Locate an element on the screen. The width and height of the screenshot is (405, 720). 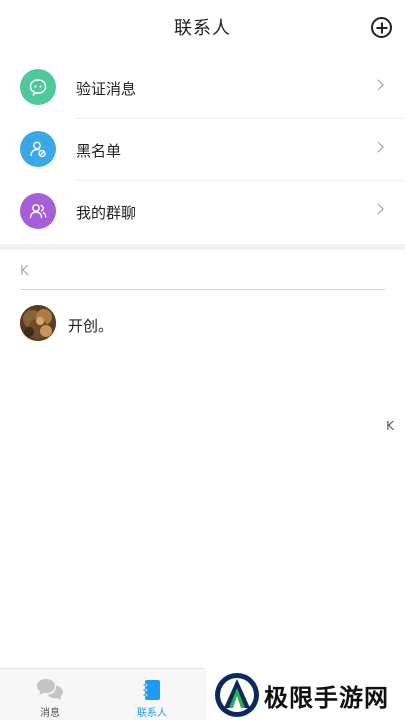
watermark-text: 极限手游网 is located at coordinates (326, 698).